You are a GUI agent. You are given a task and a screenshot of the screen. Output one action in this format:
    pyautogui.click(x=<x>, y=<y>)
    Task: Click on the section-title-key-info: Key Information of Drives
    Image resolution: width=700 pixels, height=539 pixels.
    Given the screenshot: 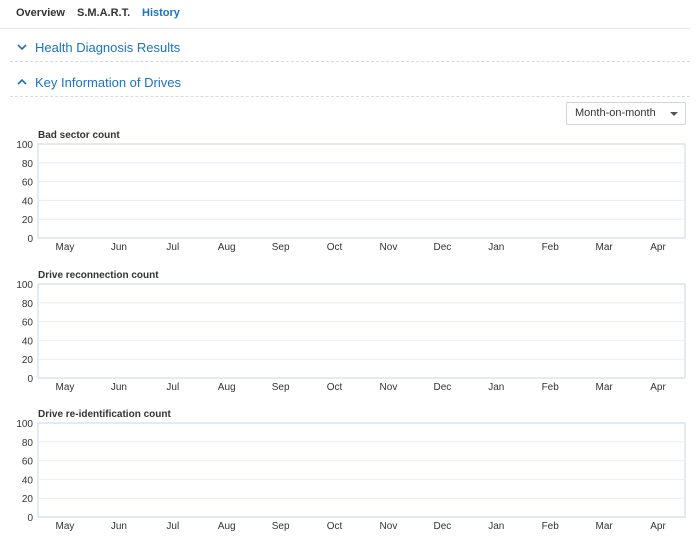 What is the action you would take?
    pyautogui.click(x=108, y=82)
    